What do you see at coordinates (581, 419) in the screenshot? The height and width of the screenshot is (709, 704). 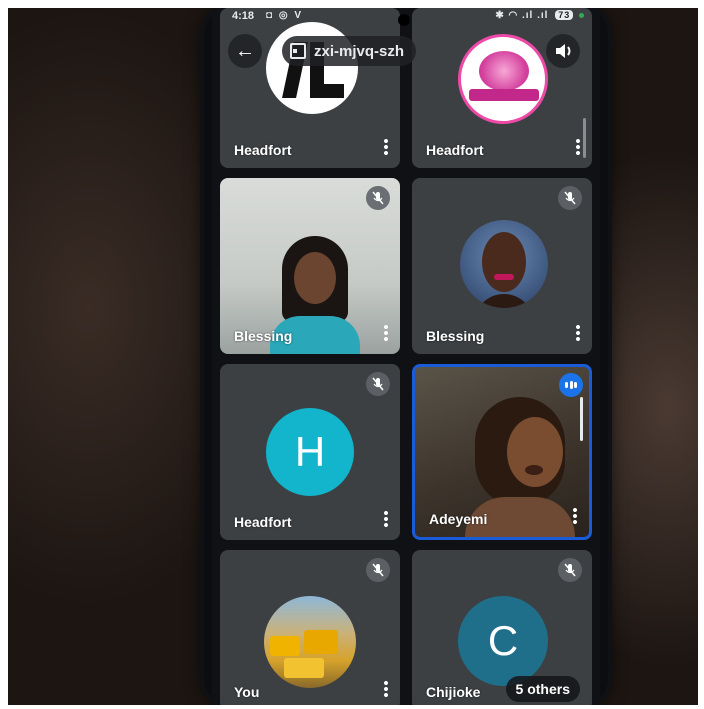 I see `tile-scroll-handle` at bounding box center [581, 419].